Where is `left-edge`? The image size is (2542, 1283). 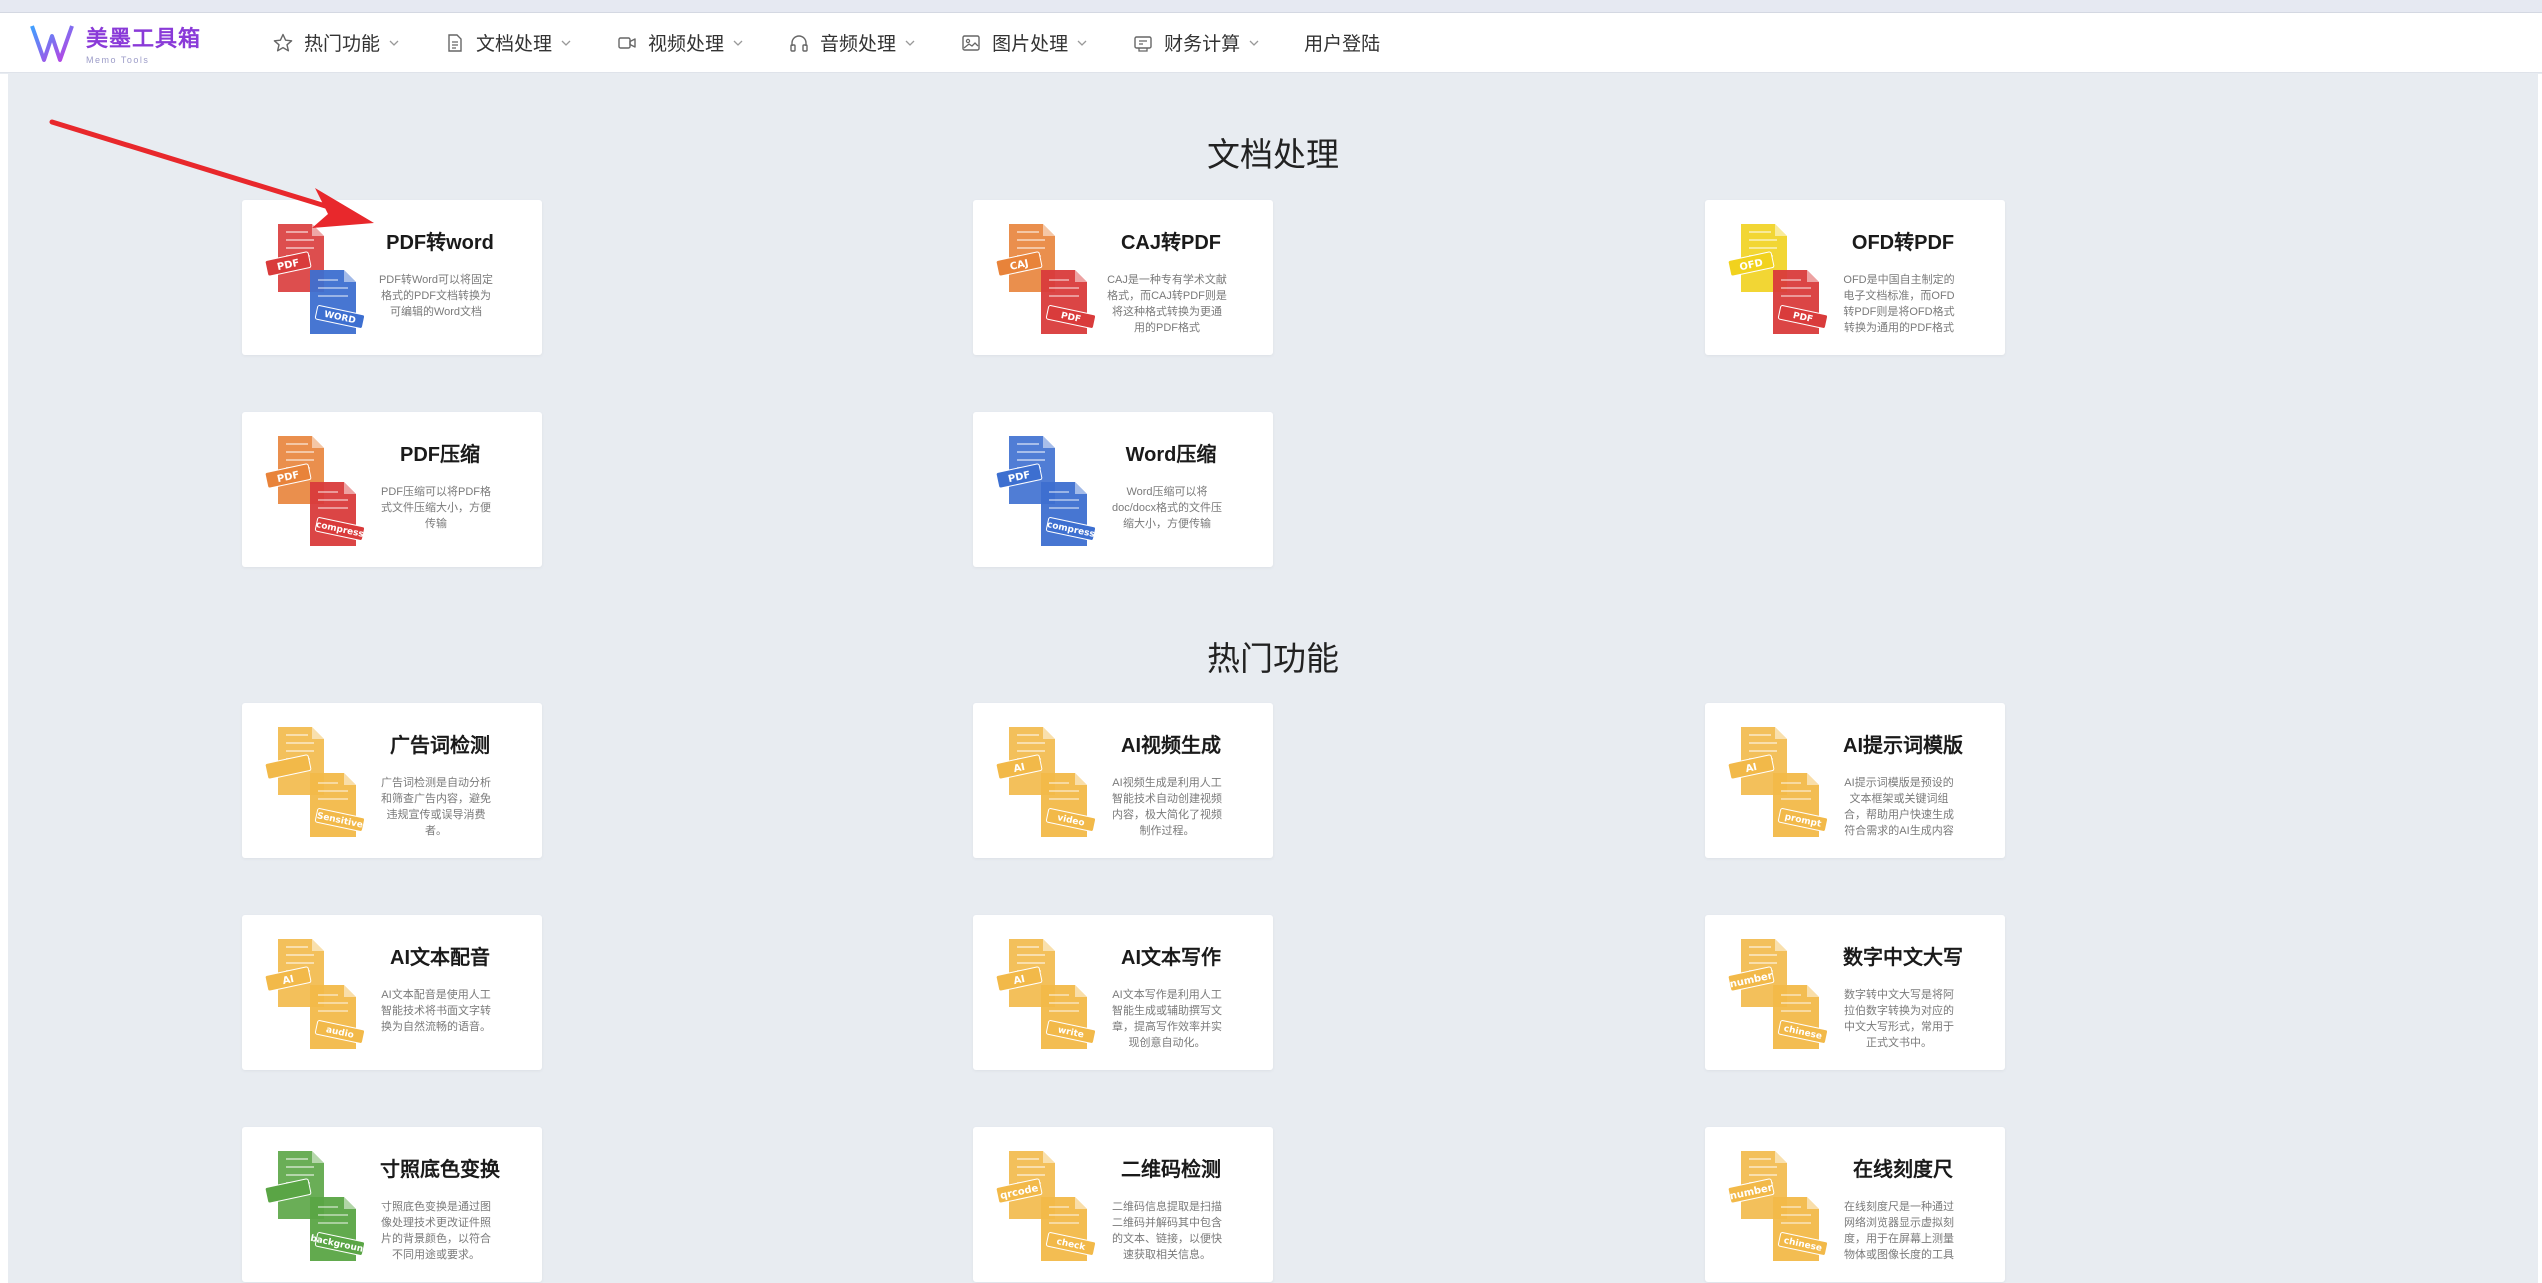 left-edge is located at coordinates (4, 678).